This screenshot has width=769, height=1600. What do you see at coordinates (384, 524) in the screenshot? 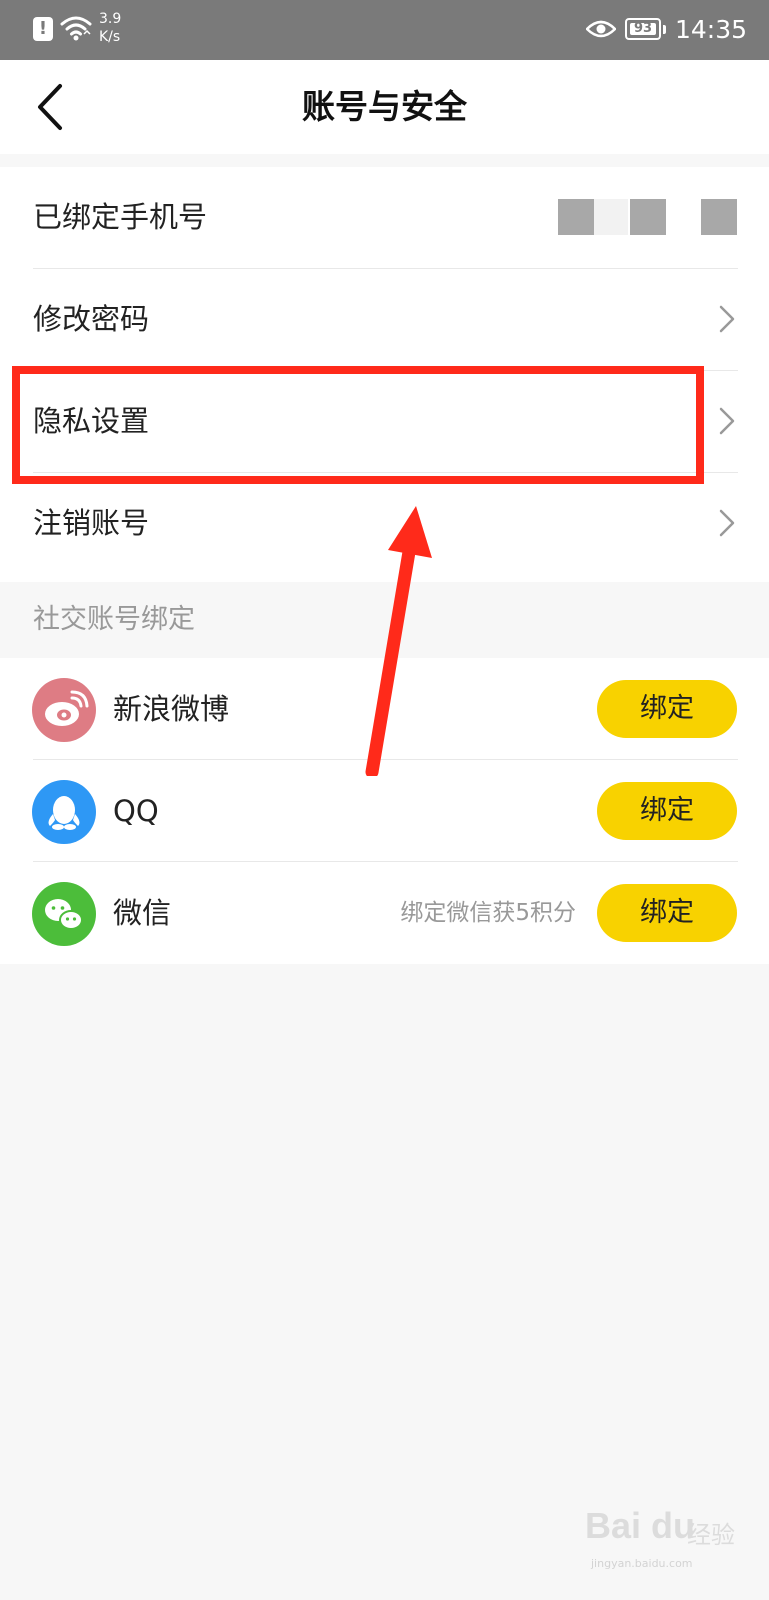
I see `delete-account-row: 注销账号` at bounding box center [384, 524].